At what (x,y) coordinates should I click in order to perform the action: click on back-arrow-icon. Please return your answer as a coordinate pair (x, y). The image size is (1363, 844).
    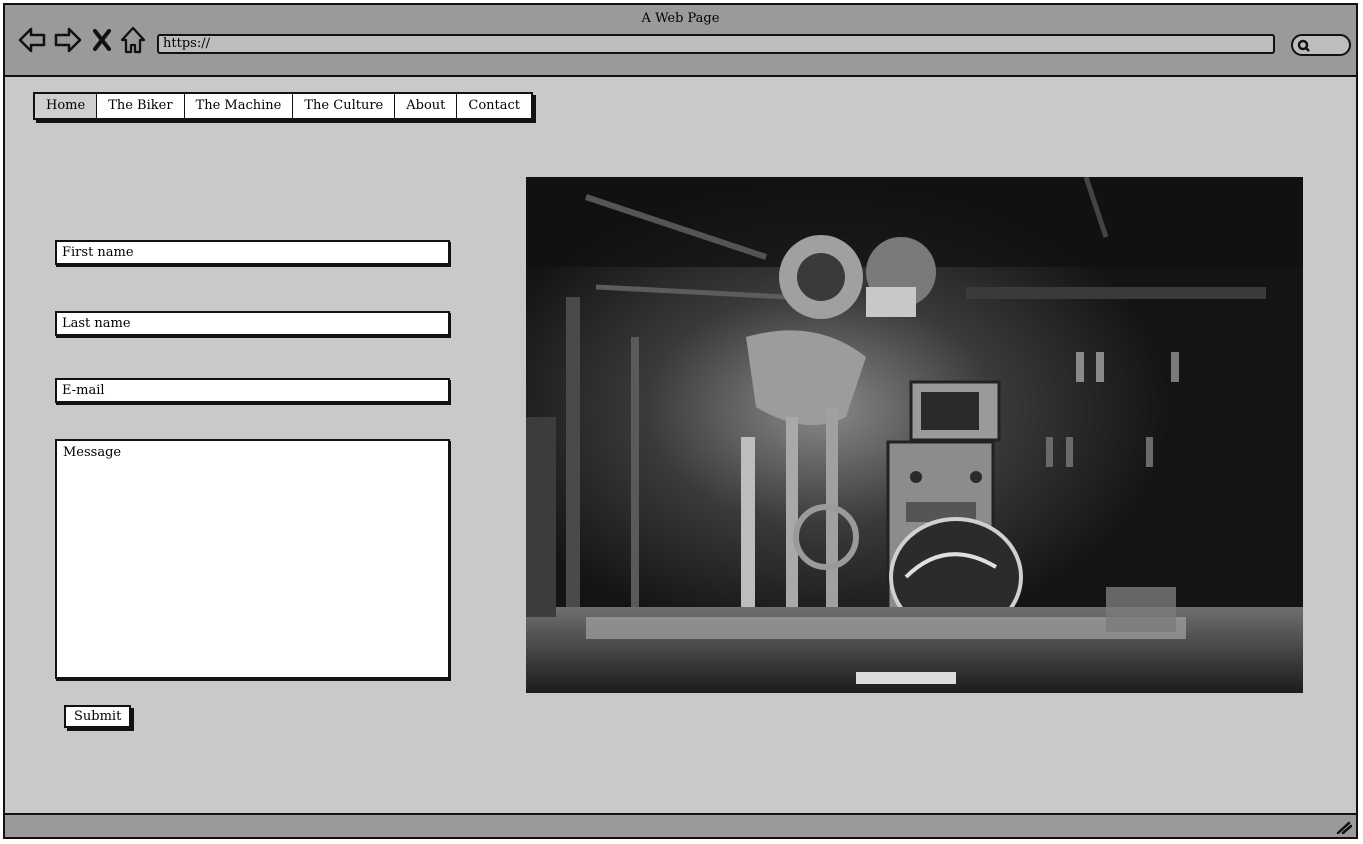
    Looking at the image, I should click on (32, 40).